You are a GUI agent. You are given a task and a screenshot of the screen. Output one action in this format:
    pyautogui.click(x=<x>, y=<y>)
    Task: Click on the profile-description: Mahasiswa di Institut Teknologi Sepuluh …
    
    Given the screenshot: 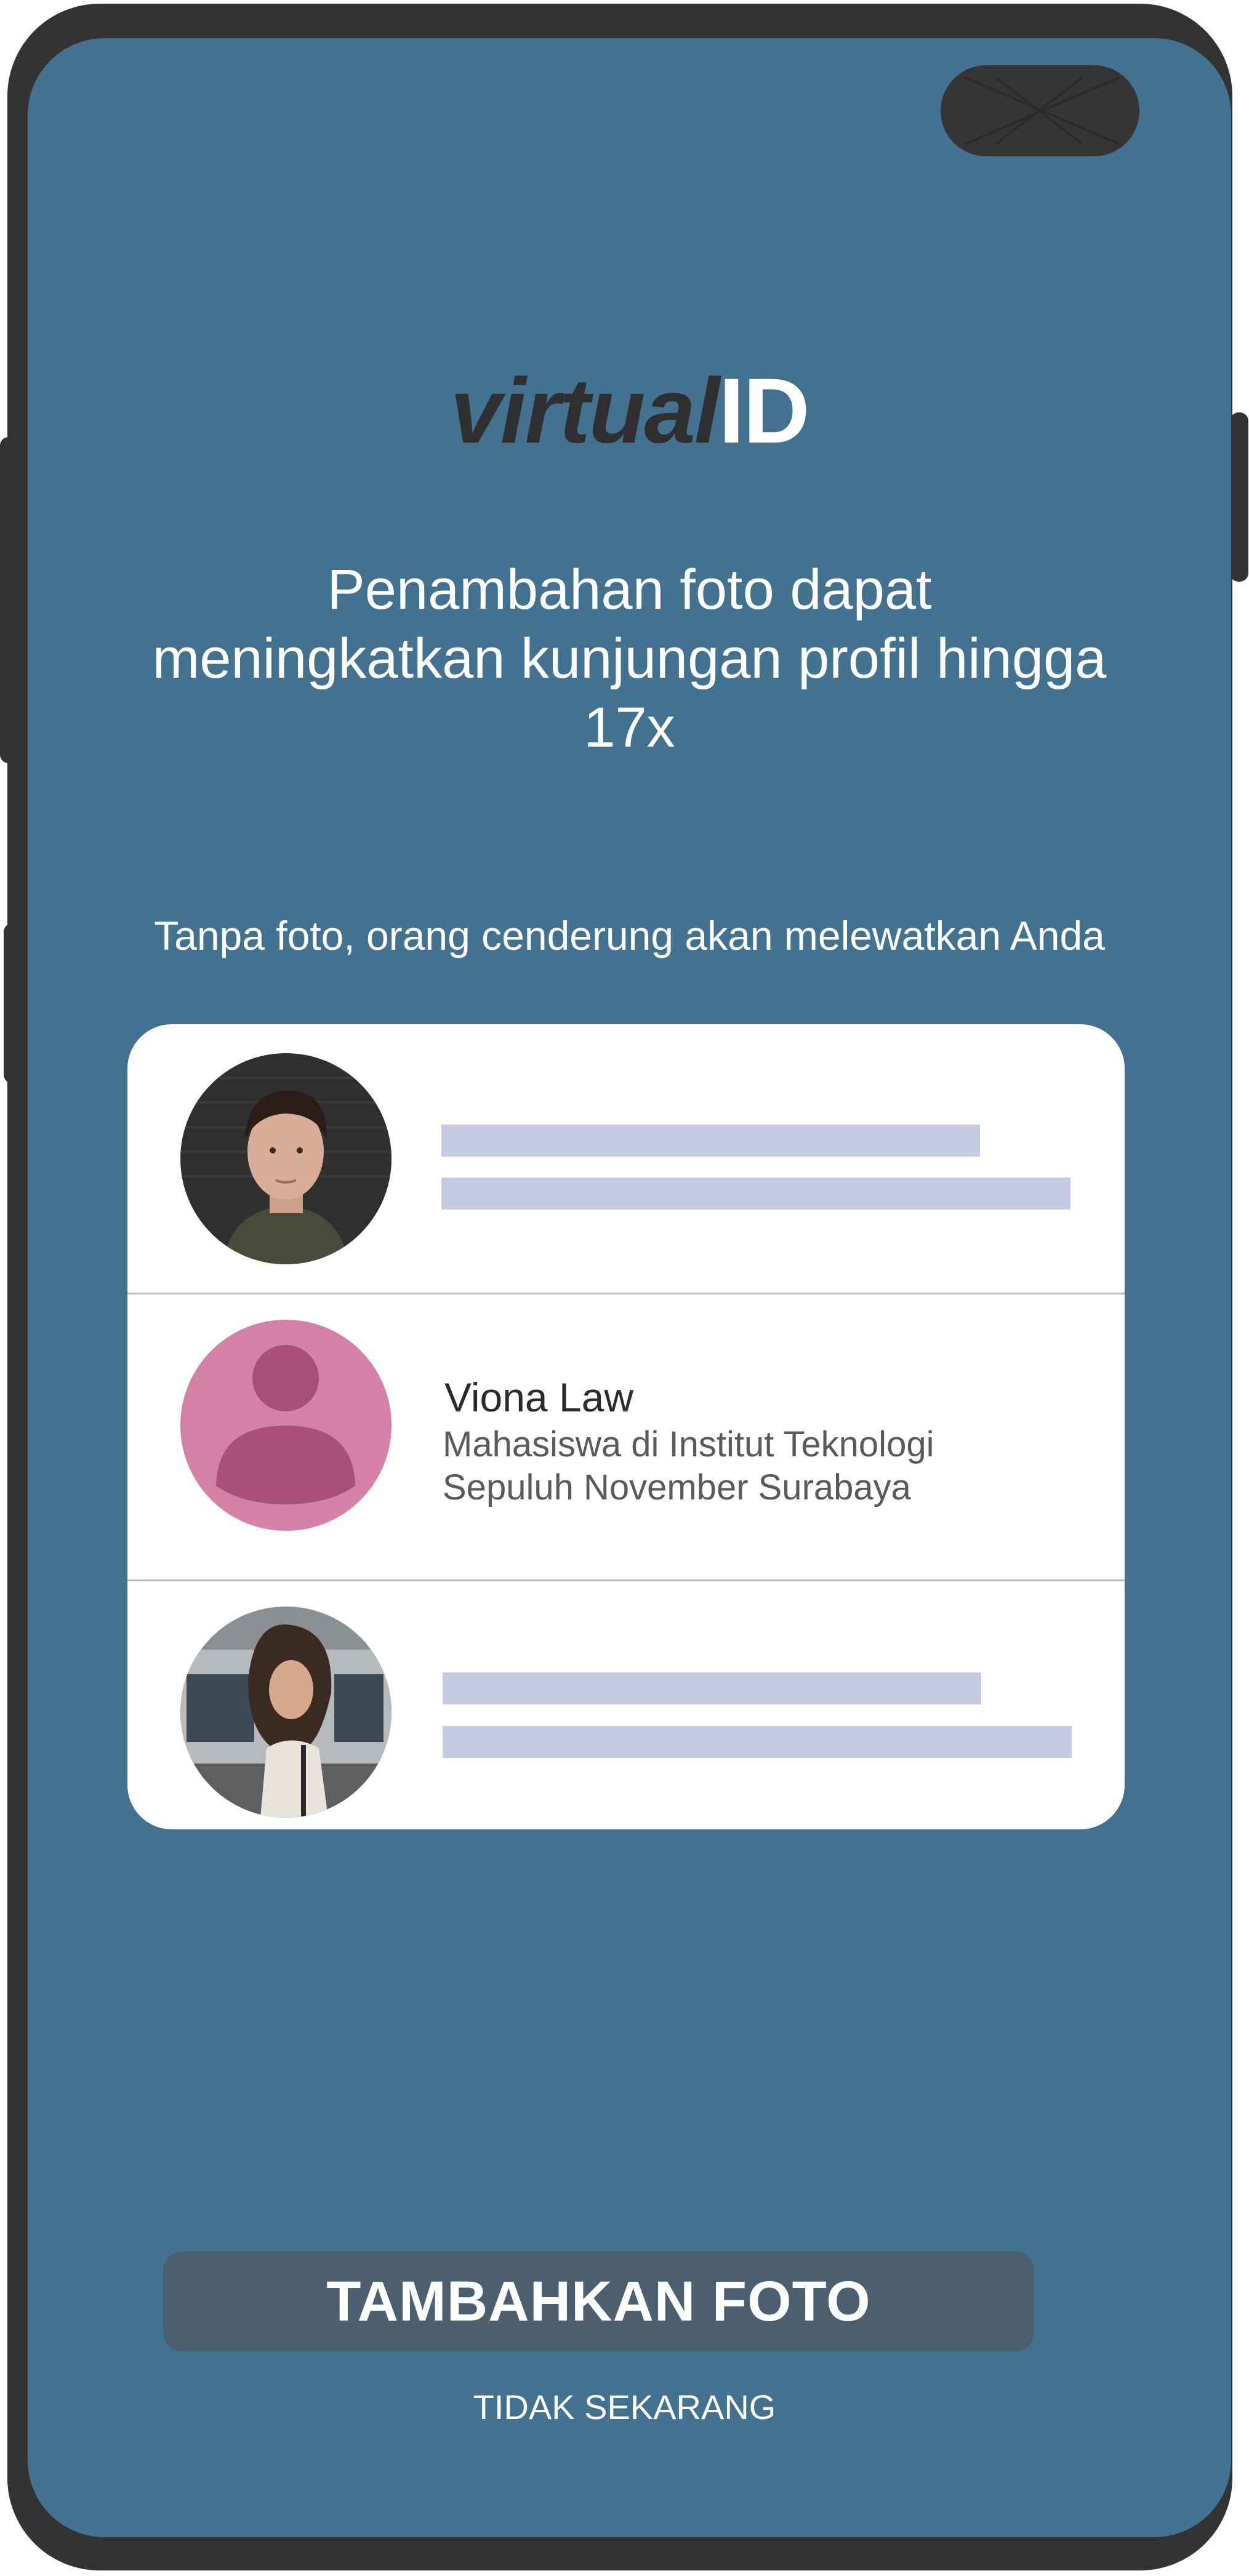 What is the action you would take?
    pyautogui.click(x=688, y=1465)
    